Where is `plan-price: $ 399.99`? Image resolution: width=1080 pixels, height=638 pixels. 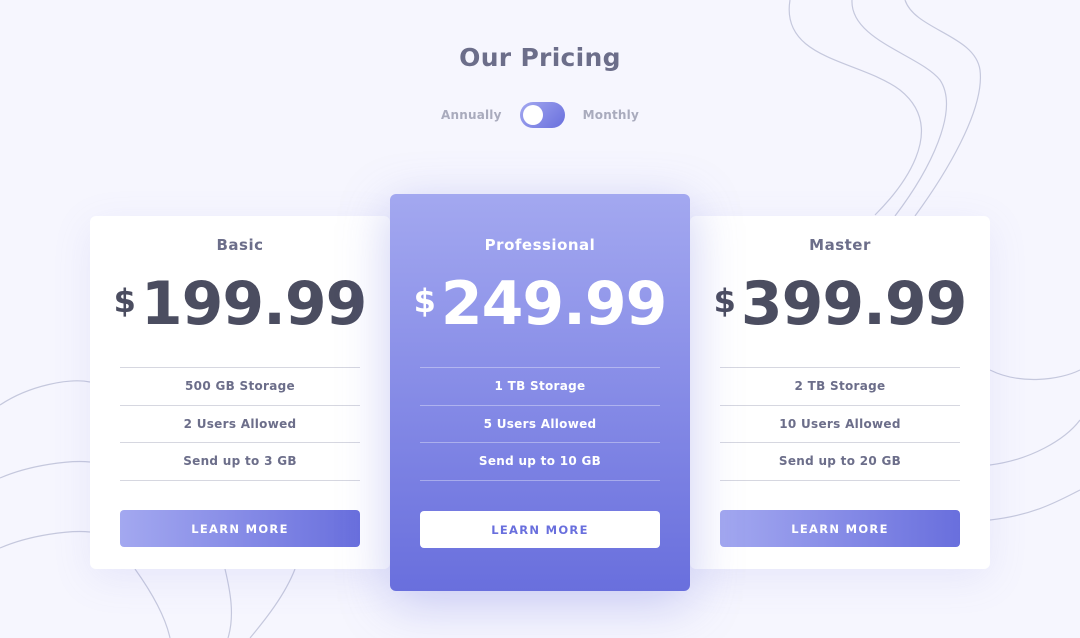
plan-price: $ 399.99 is located at coordinates (840, 304).